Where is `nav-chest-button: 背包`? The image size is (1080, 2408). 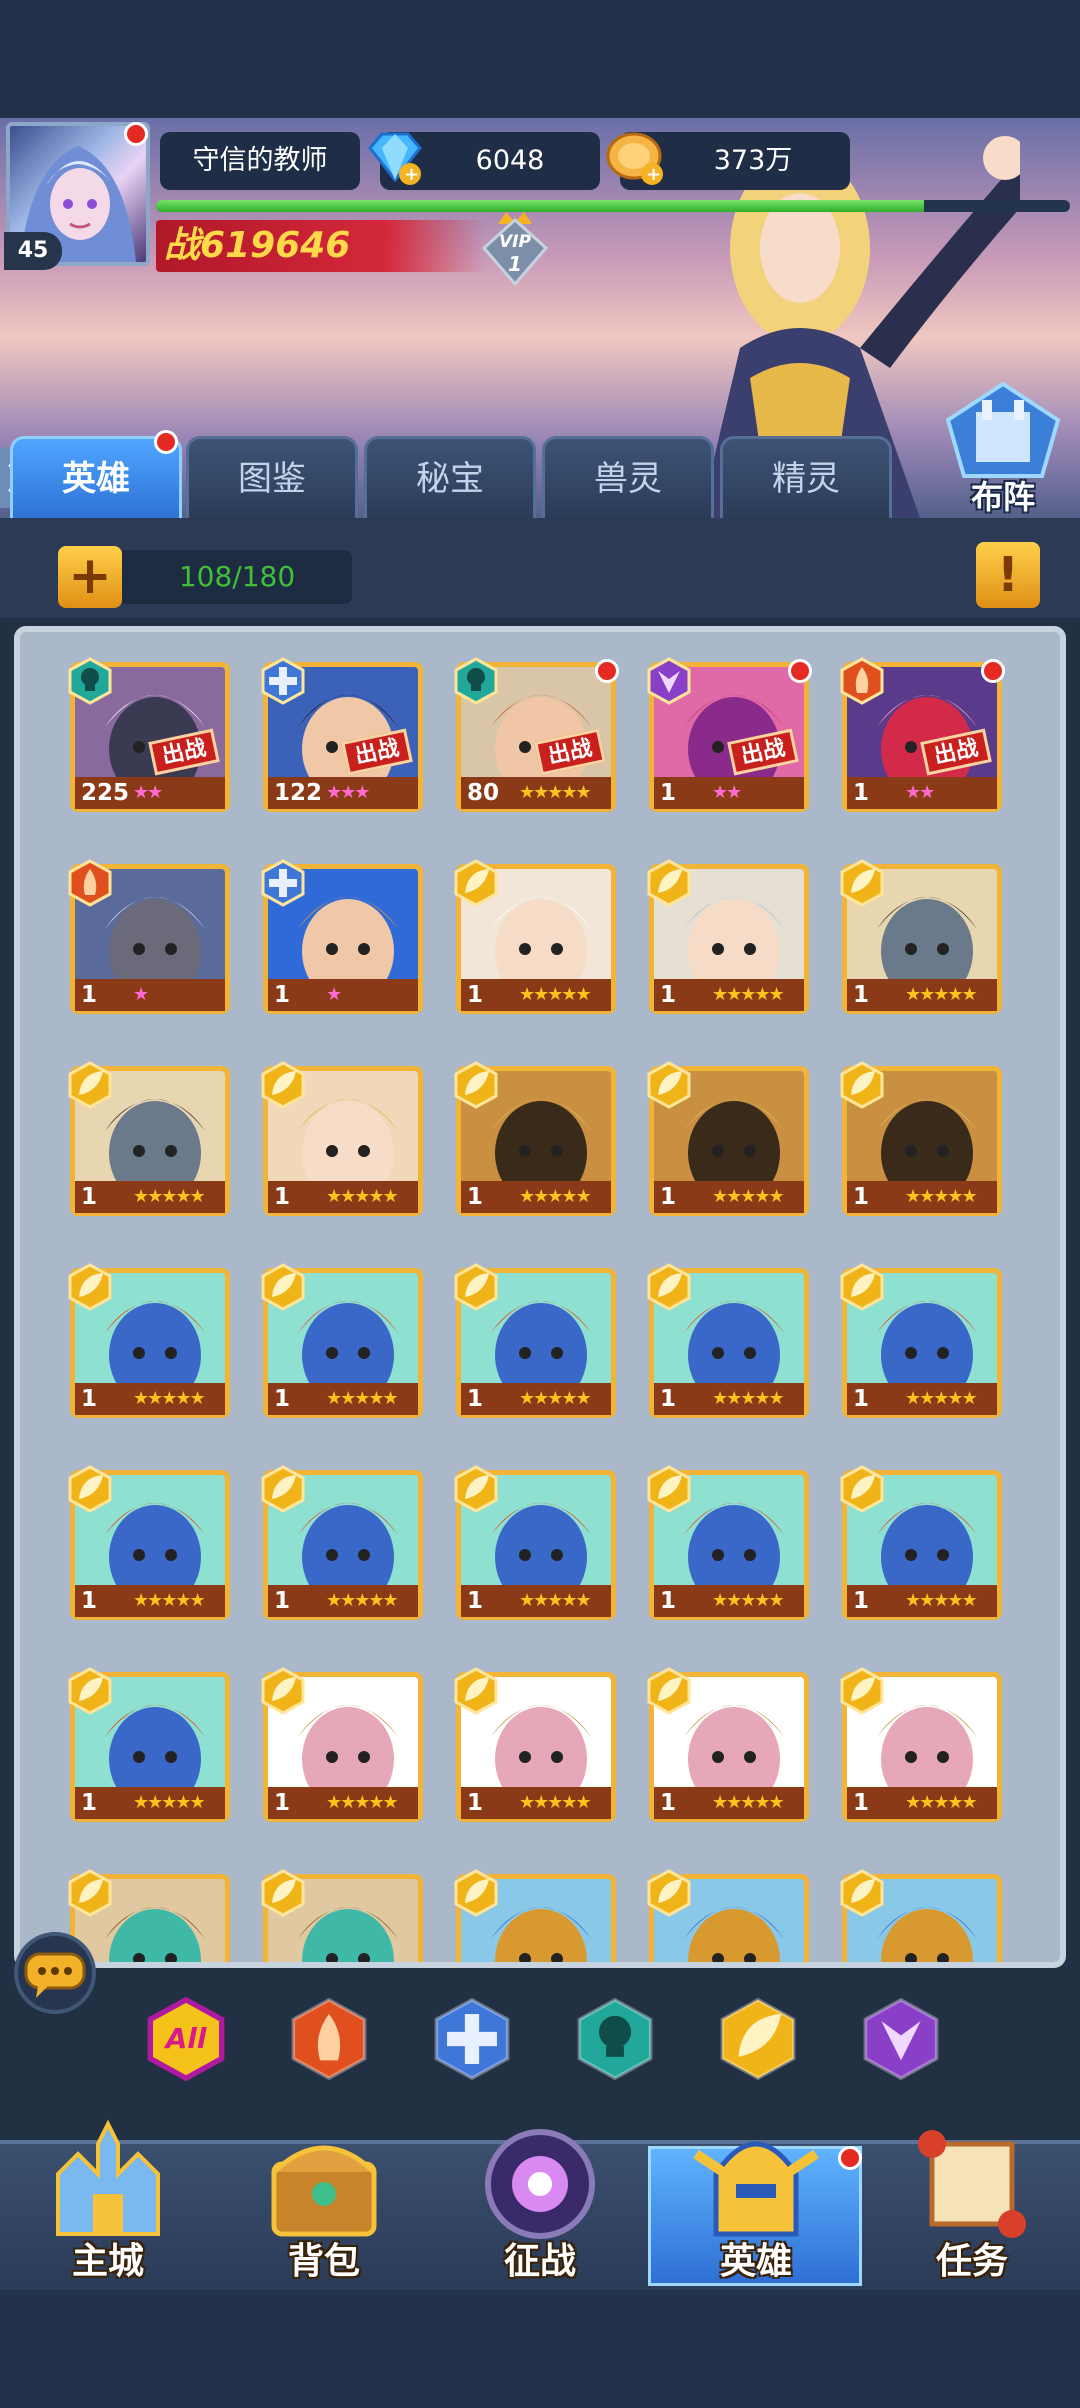
nav-chest-button: 背包 is located at coordinates (324, 2202).